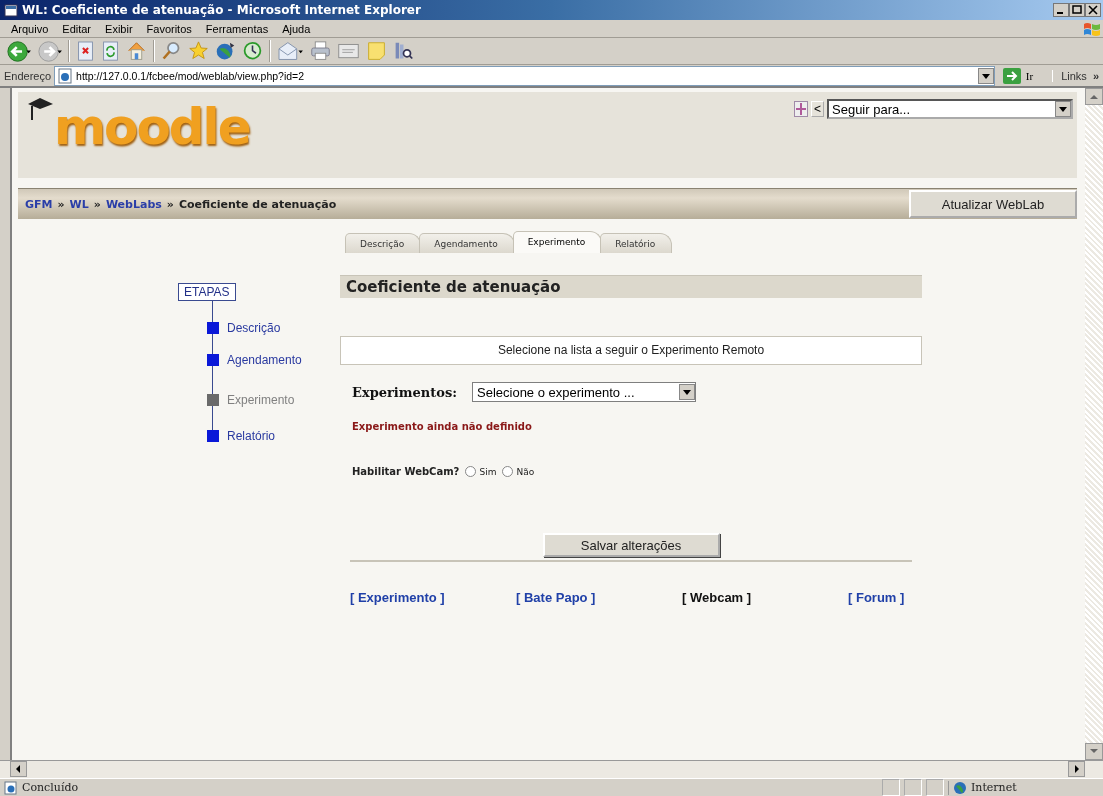 Image resolution: width=1103 pixels, height=796 pixels. What do you see at coordinates (994, 787) in the screenshot?
I see `zone-label: Internet` at bounding box center [994, 787].